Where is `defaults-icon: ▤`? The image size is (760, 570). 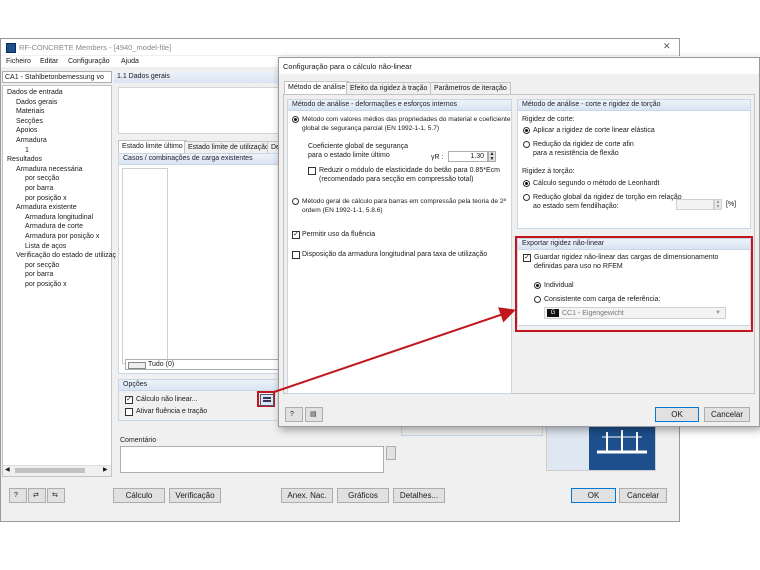
defaults-icon: ▤ is located at coordinates (313, 414).